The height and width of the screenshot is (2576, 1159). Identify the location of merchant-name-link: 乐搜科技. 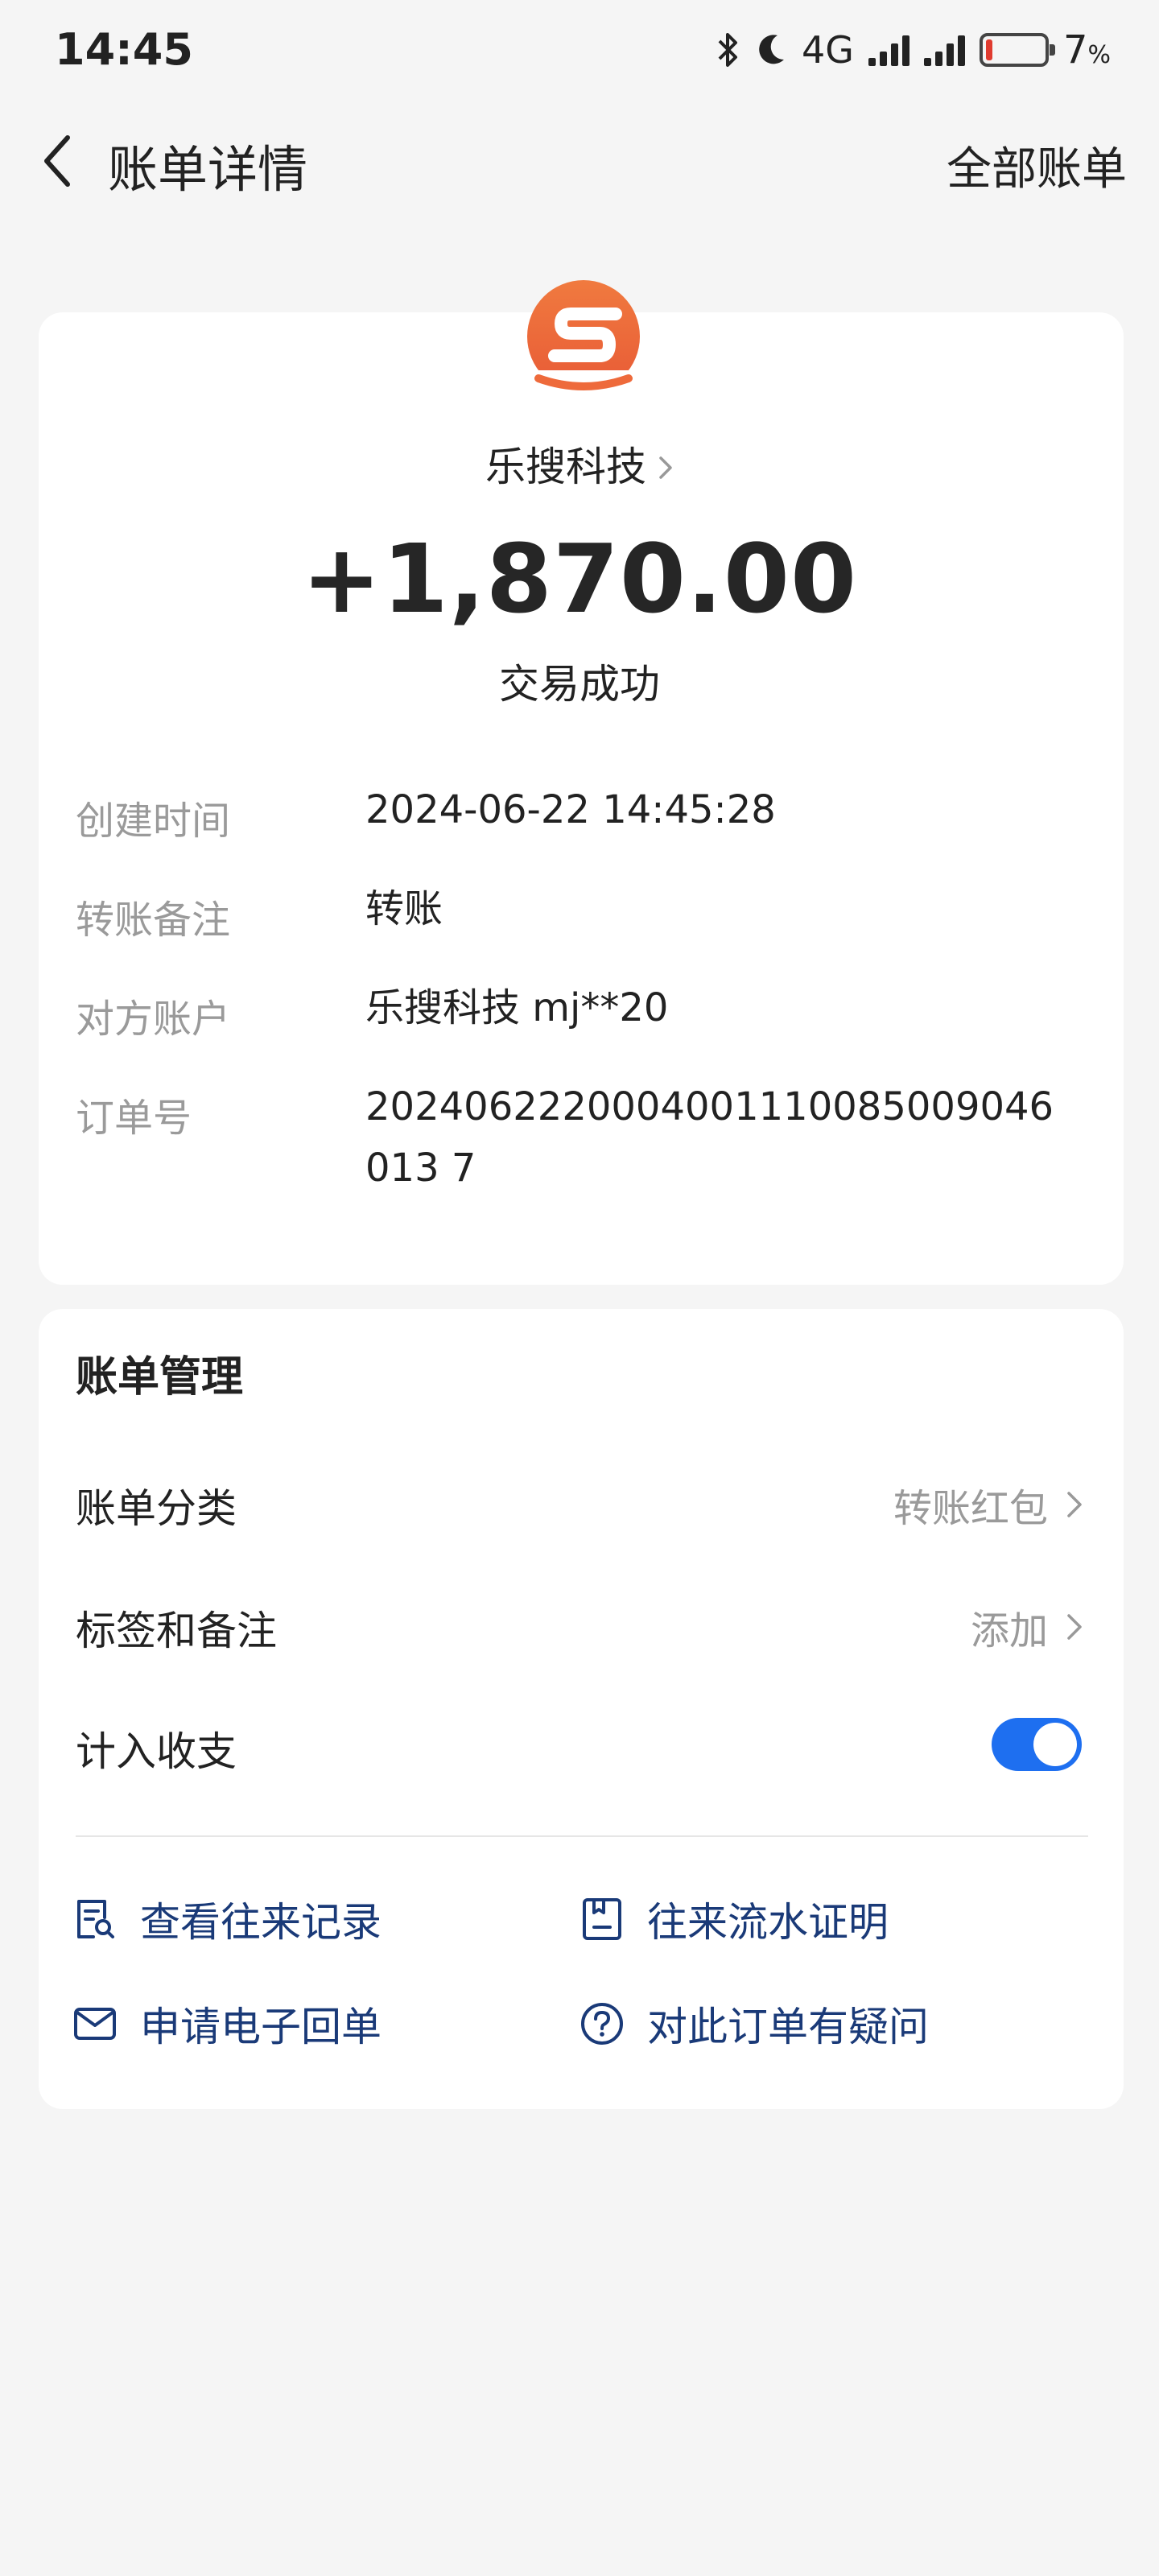
(579, 464).